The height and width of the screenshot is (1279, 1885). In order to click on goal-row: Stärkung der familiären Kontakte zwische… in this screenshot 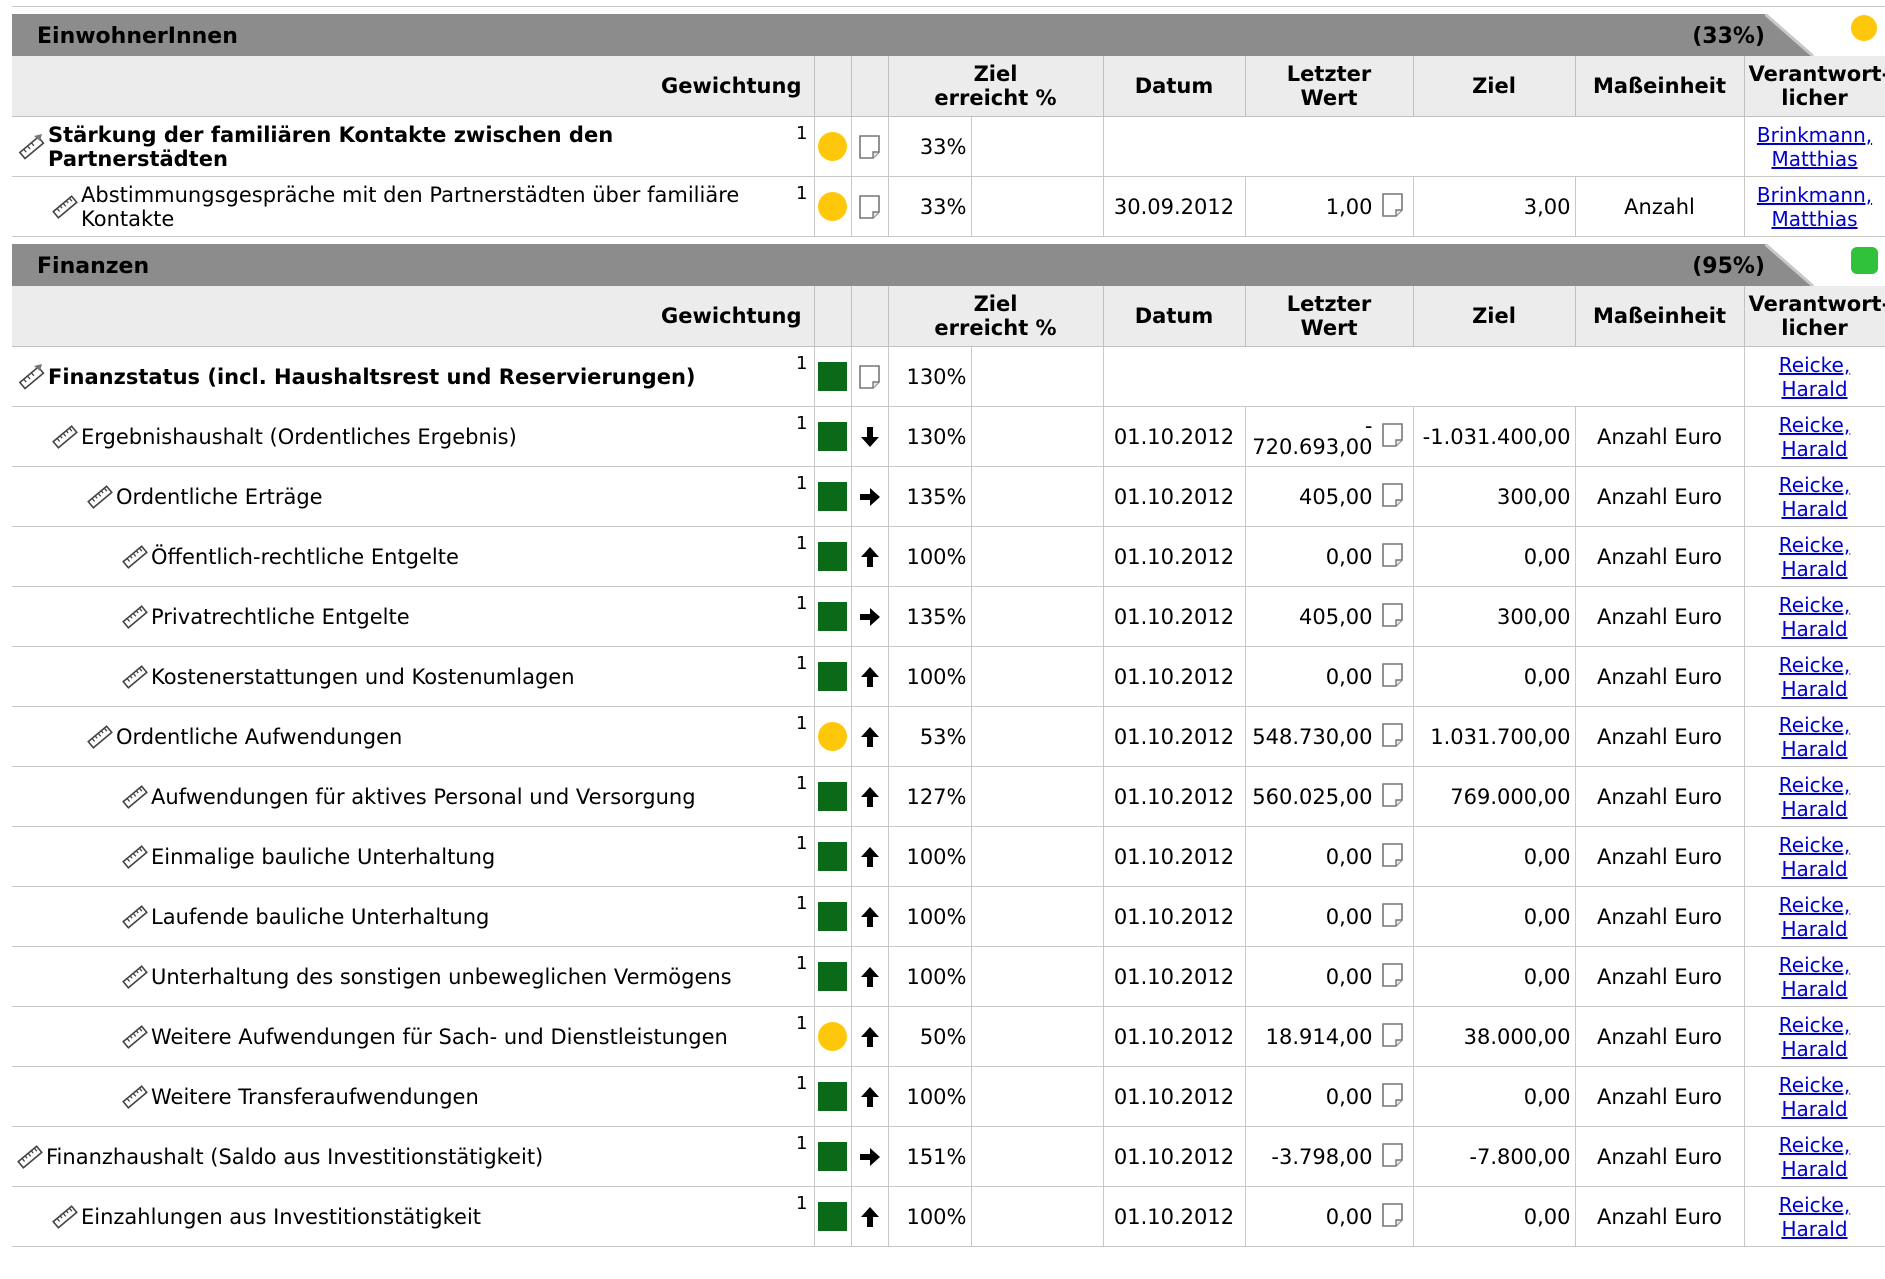, I will do `click(948, 146)`.